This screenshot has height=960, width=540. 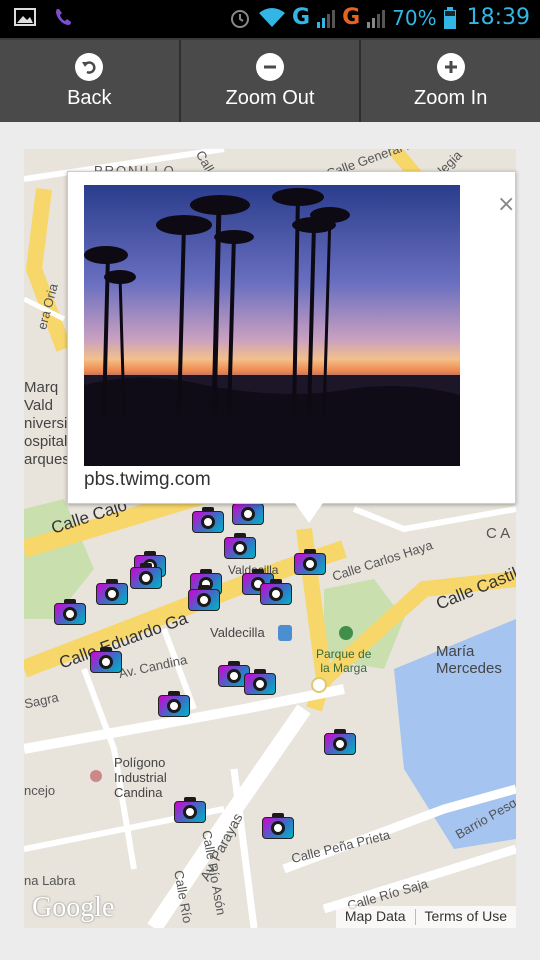 What do you see at coordinates (147, 479) in the screenshot?
I see `photo-source: pbs.twimg.com` at bounding box center [147, 479].